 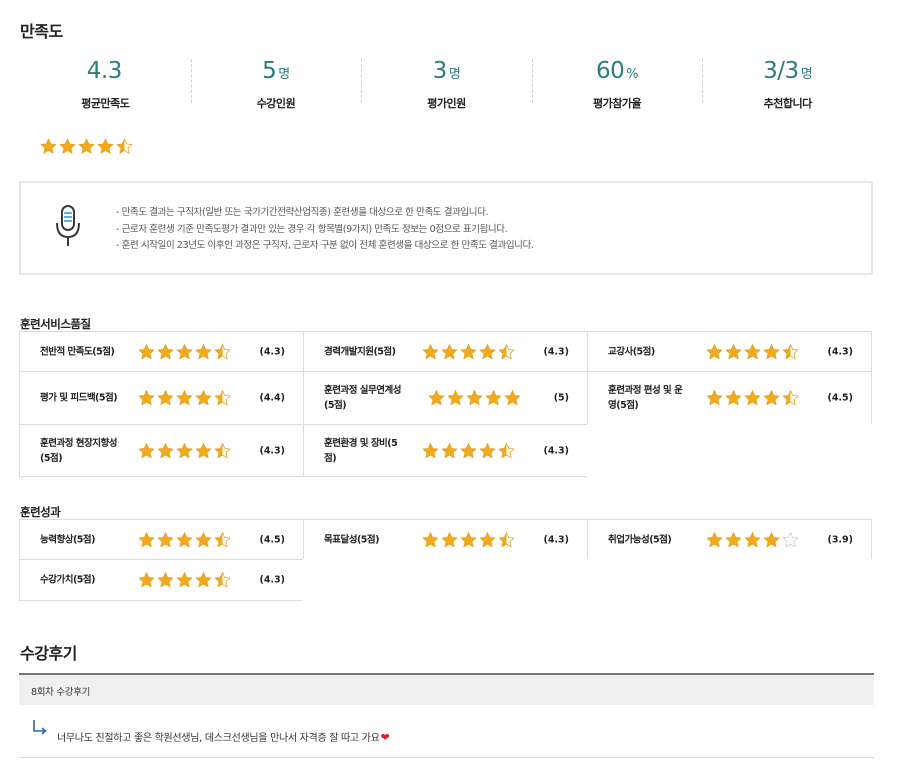 I want to click on rating-label: 훈련과정 현장지향성(5점), so click(x=78, y=450).